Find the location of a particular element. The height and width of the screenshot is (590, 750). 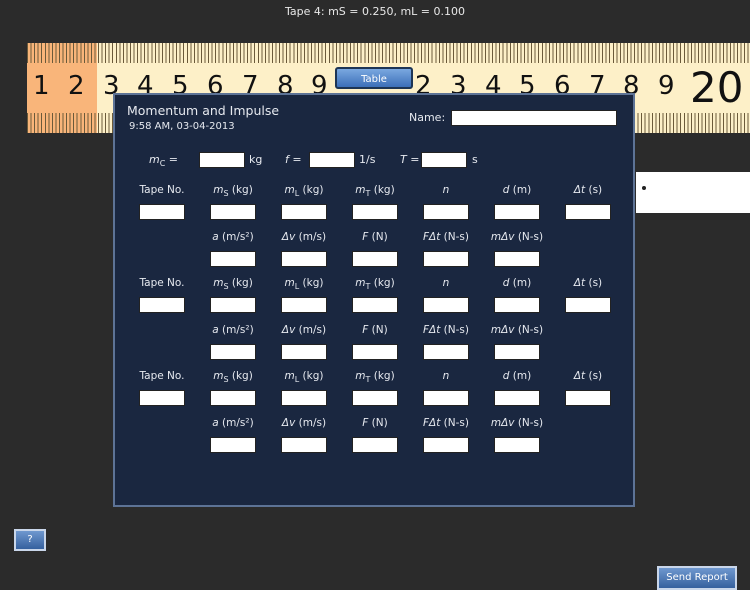

status-text: Tape 4: mS = 0.250, mL = 0.100 is located at coordinates (375, 11).